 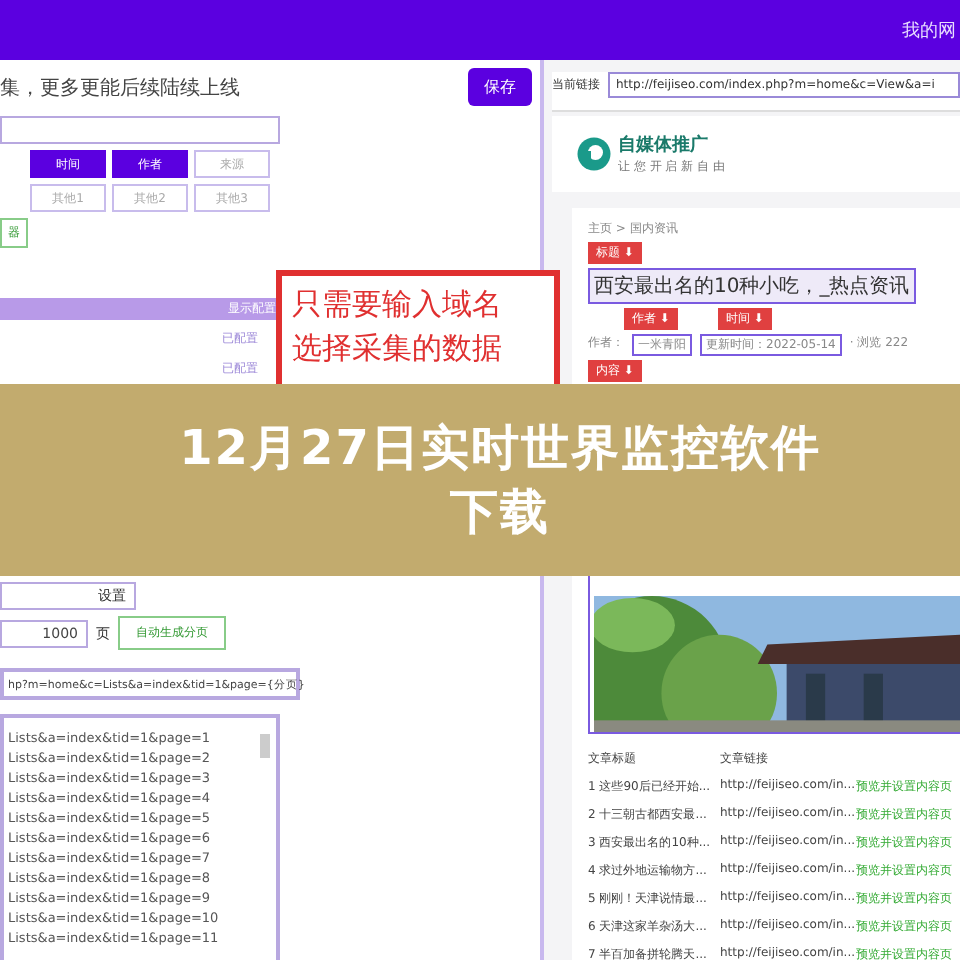 What do you see at coordinates (140, 130) in the screenshot?
I see `input-field` at bounding box center [140, 130].